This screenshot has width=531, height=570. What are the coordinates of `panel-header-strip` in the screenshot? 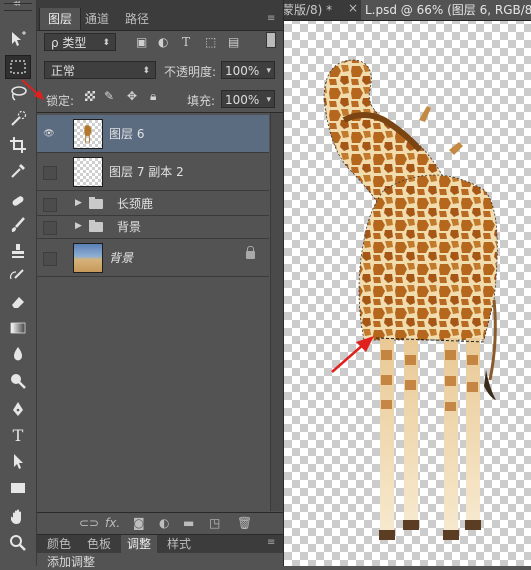 It's located at (160, 4).